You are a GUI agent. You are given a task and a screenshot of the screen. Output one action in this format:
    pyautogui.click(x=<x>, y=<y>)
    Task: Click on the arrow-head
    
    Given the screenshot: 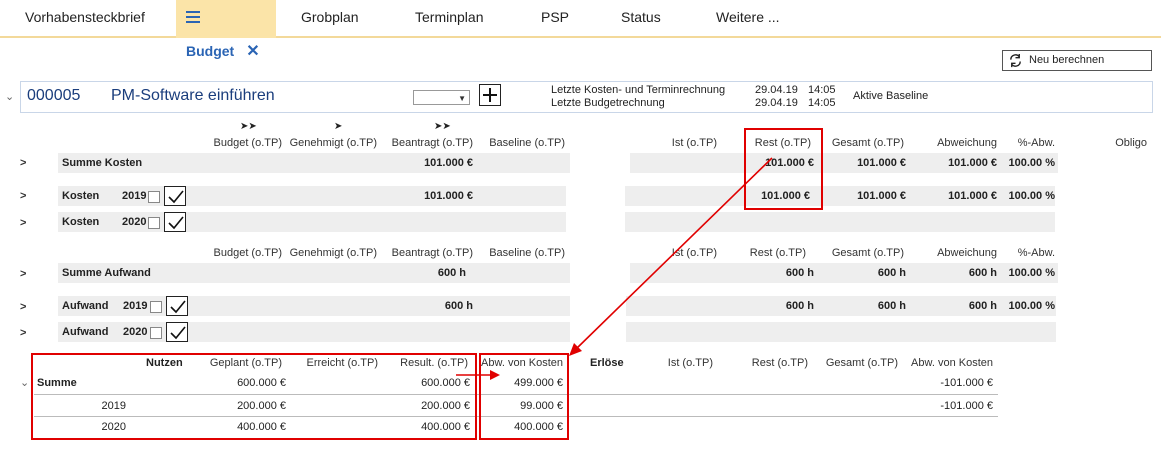 What is the action you would take?
    pyautogui.click(x=495, y=375)
    